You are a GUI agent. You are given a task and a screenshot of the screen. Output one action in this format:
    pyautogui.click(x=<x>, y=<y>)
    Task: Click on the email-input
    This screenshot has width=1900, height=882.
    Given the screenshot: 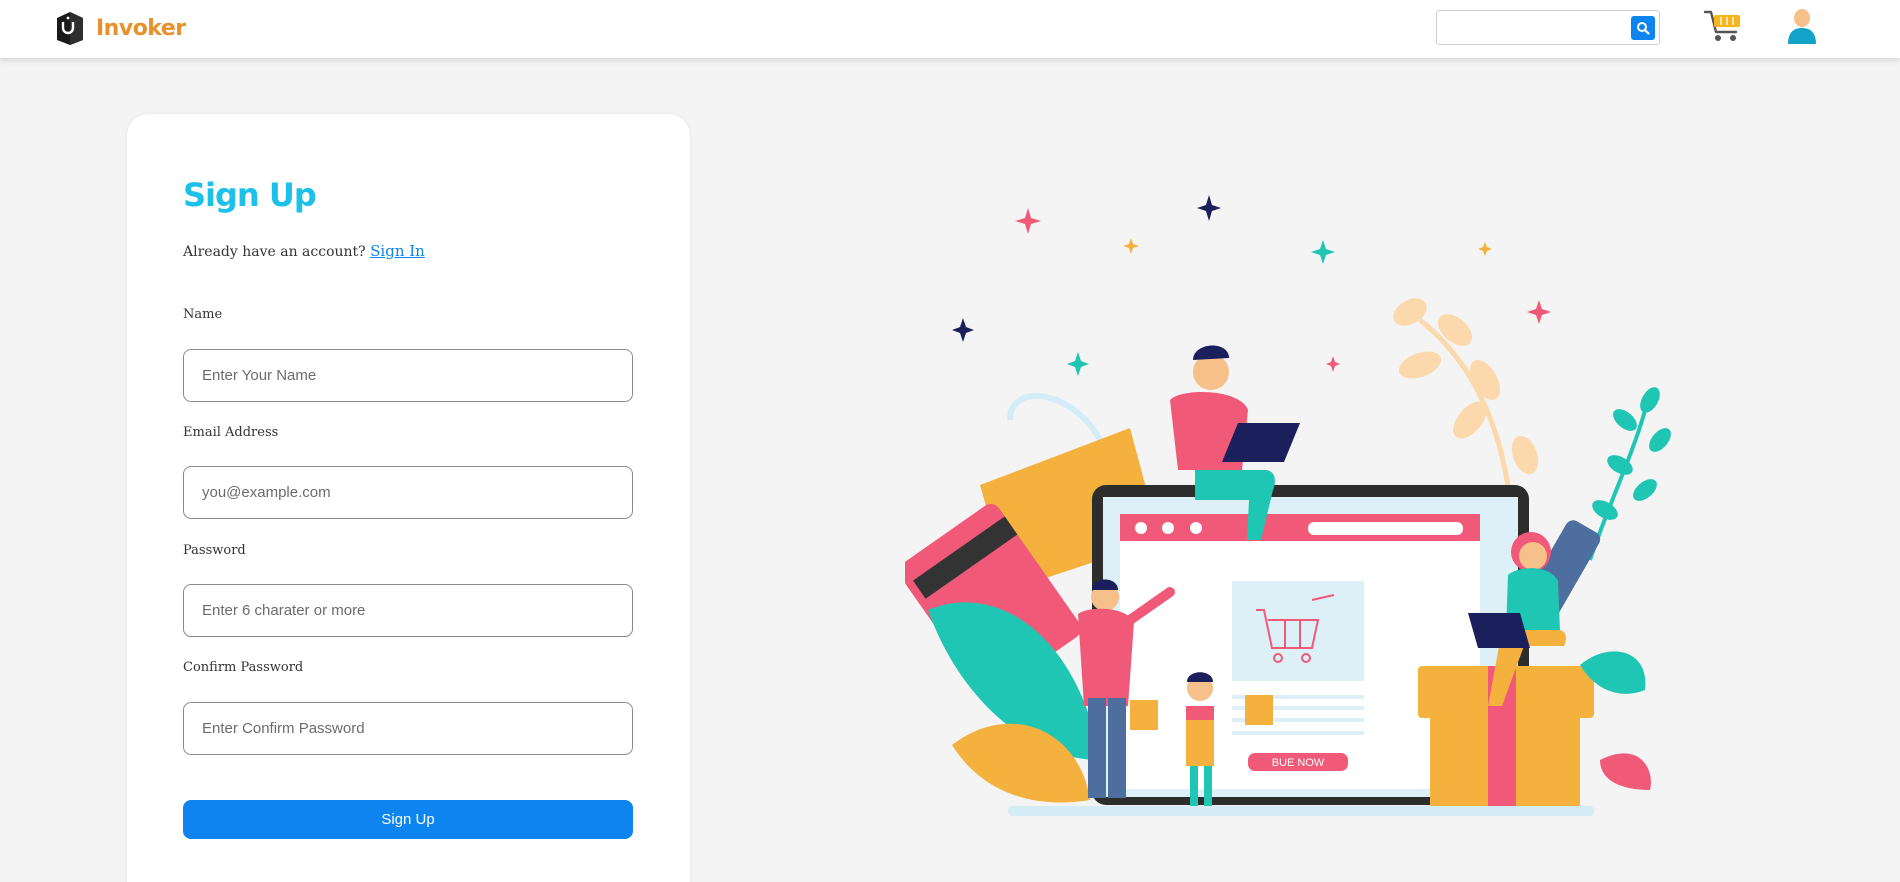 What is the action you would take?
    pyautogui.click(x=408, y=492)
    